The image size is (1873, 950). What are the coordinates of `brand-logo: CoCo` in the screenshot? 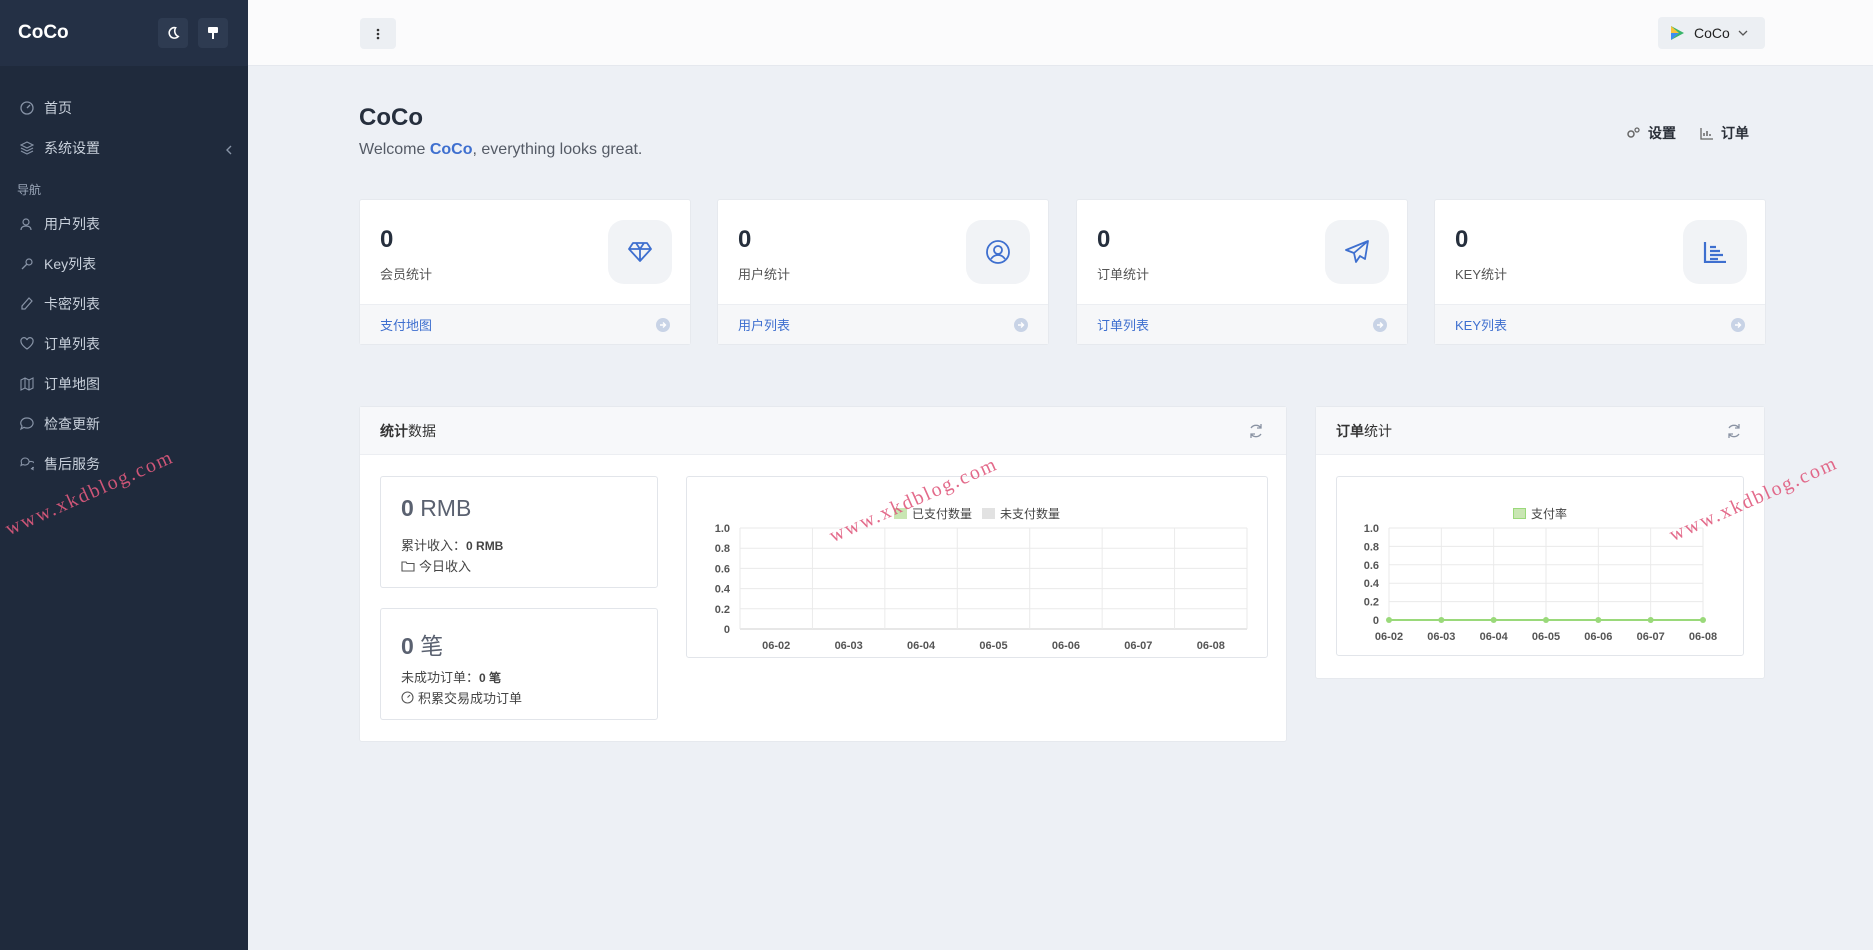 It's located at (43, 33).